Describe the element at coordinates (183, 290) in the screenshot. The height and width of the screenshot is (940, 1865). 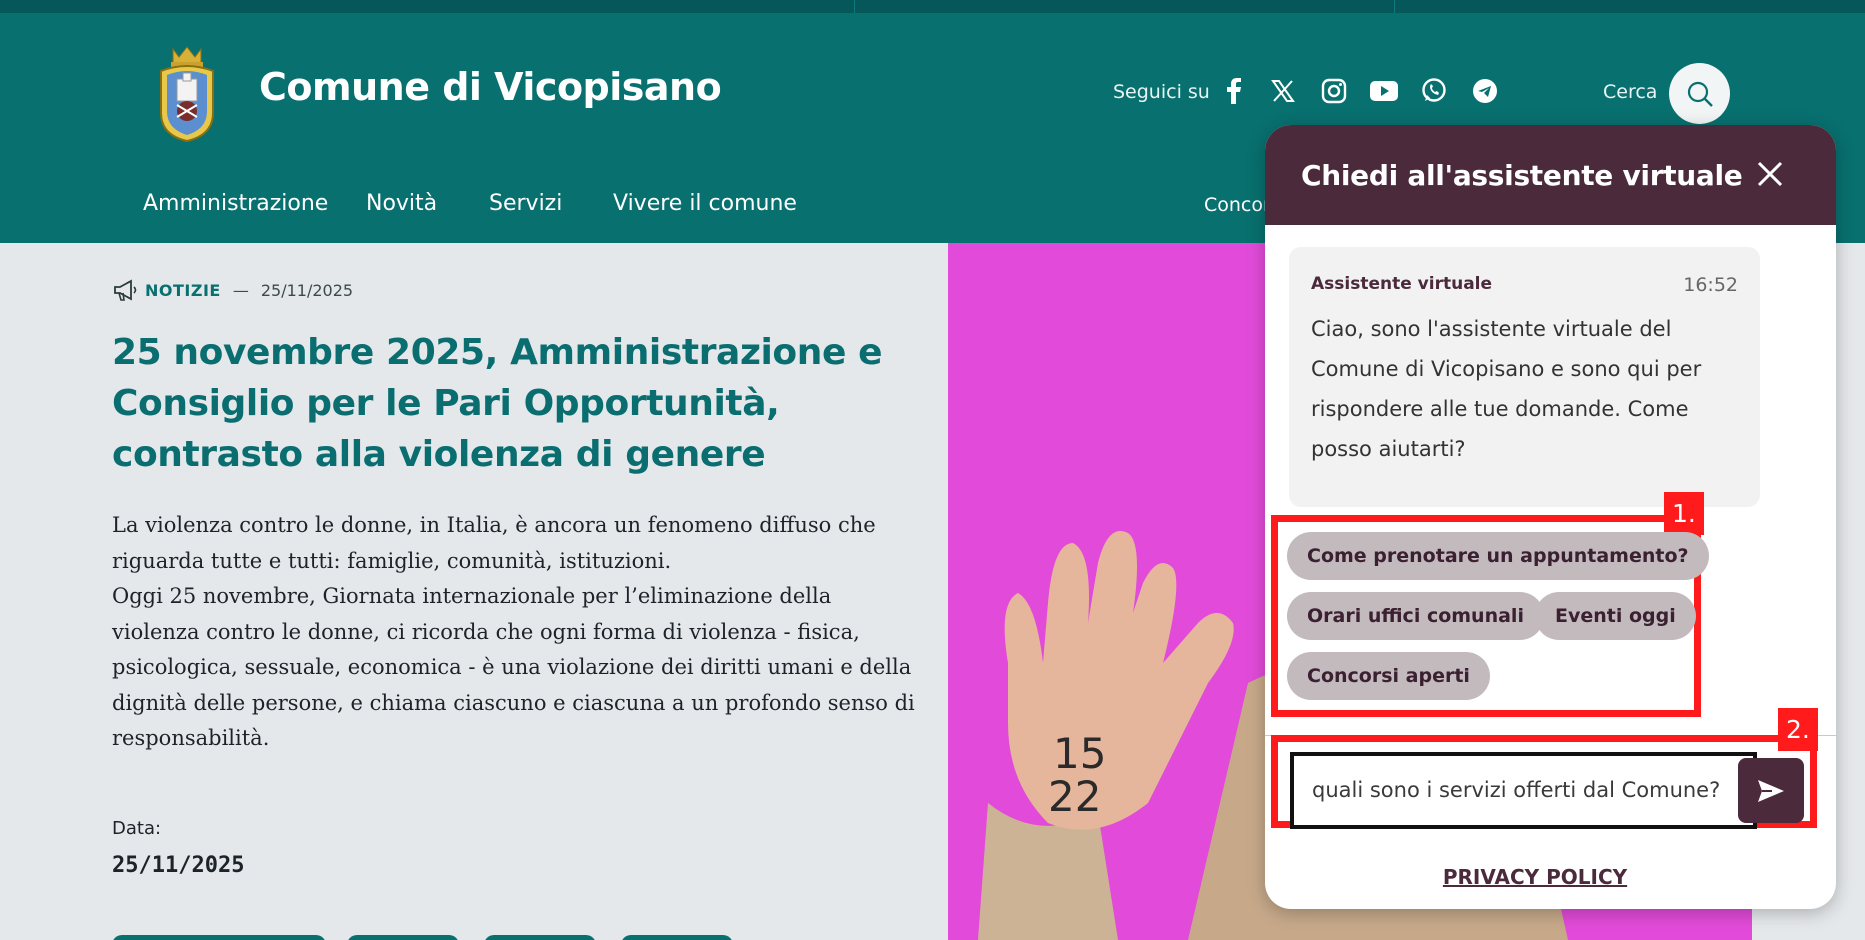
I see `category-link: NOTIZIE` at that location.